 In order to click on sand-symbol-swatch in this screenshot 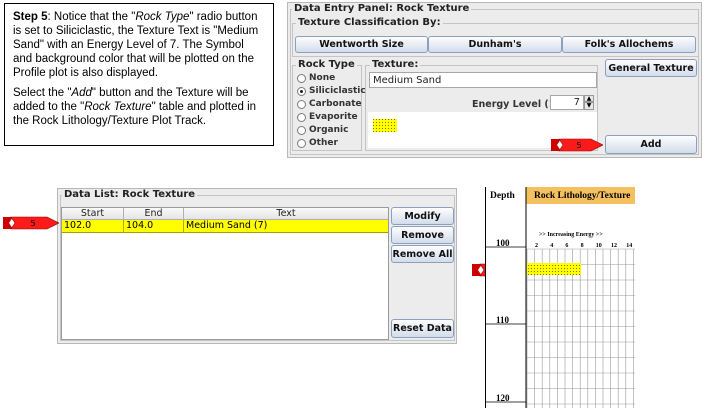, I will do `click(385, 125)`.